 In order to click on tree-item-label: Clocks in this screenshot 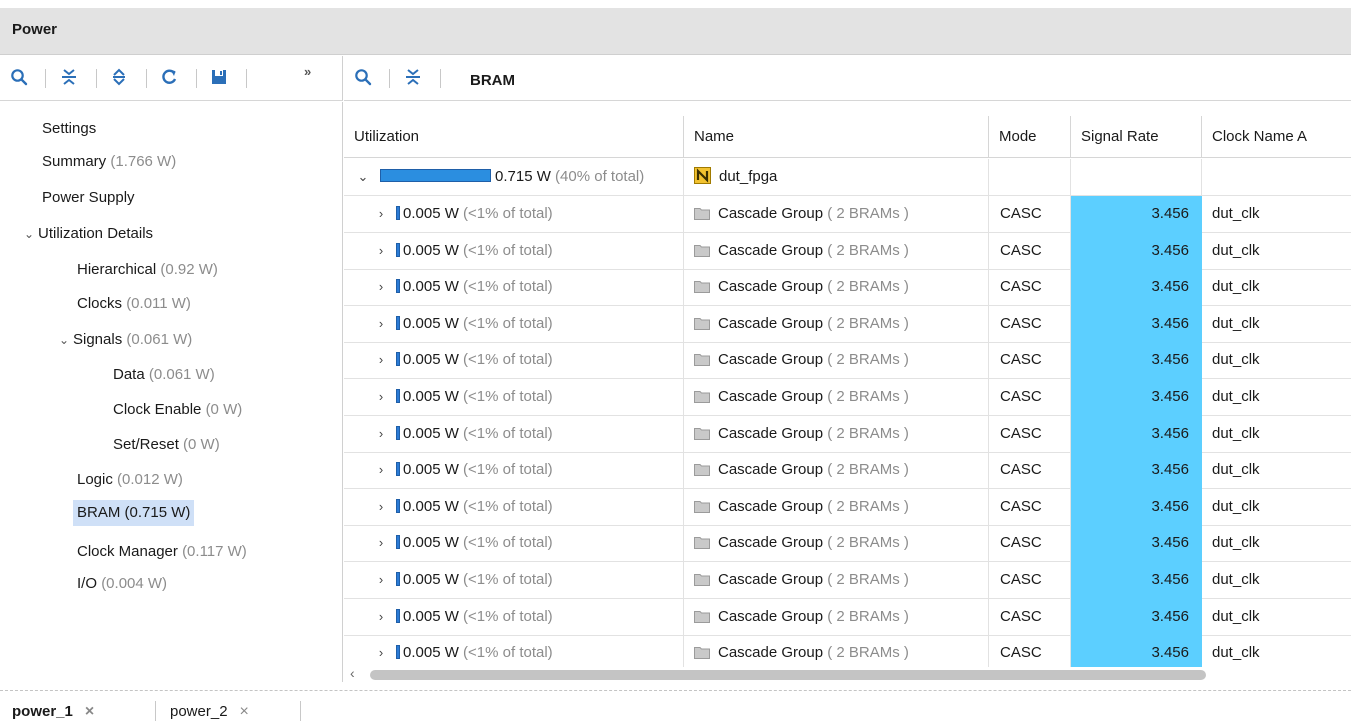, I will do `click(100, 303)`.